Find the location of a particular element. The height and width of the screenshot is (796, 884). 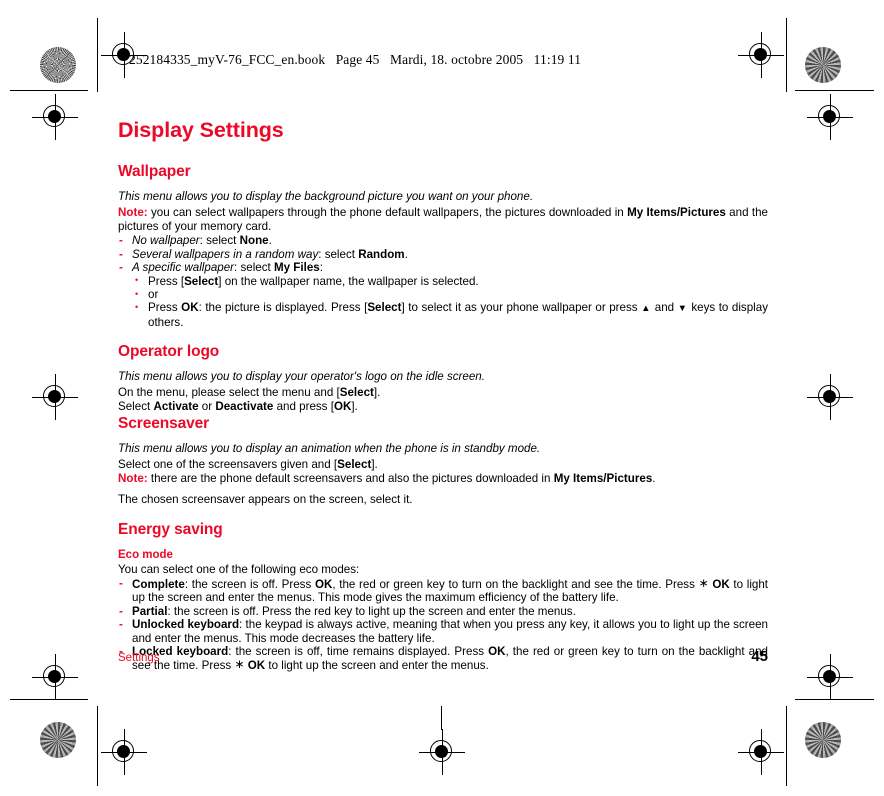

trim-line-right-top is located at coordinates (787, 55).